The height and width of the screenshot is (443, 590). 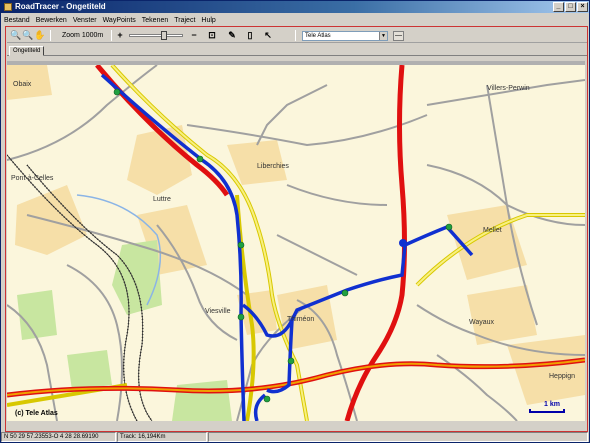 I want to click on hand-pan-icon: ✋, so click(x=39, y=35).